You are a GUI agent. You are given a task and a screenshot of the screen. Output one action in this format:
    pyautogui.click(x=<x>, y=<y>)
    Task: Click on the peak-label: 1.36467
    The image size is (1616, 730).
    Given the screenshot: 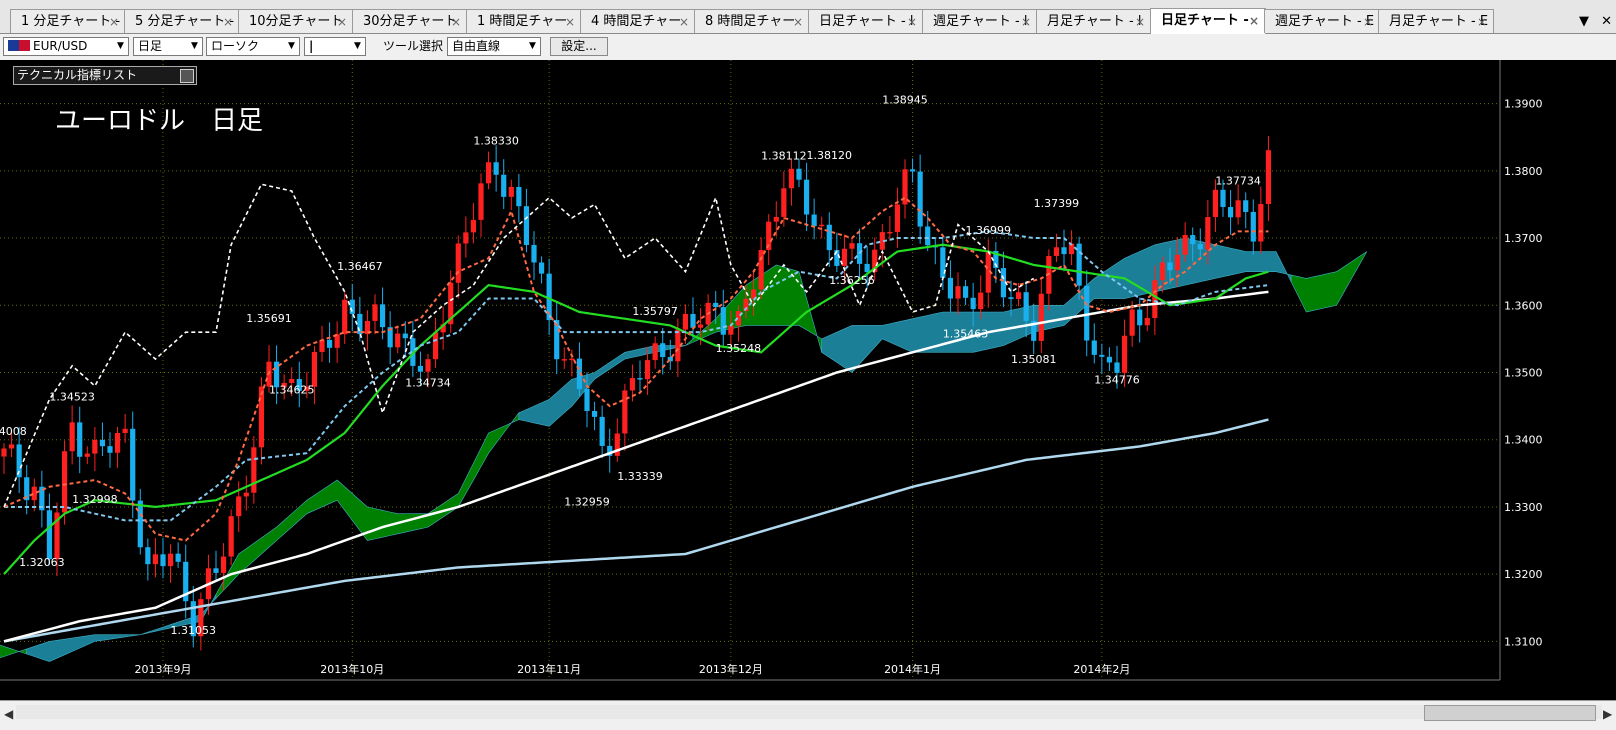 What is the action you would take?
    pyautogui.click(x=360, y=266)
    